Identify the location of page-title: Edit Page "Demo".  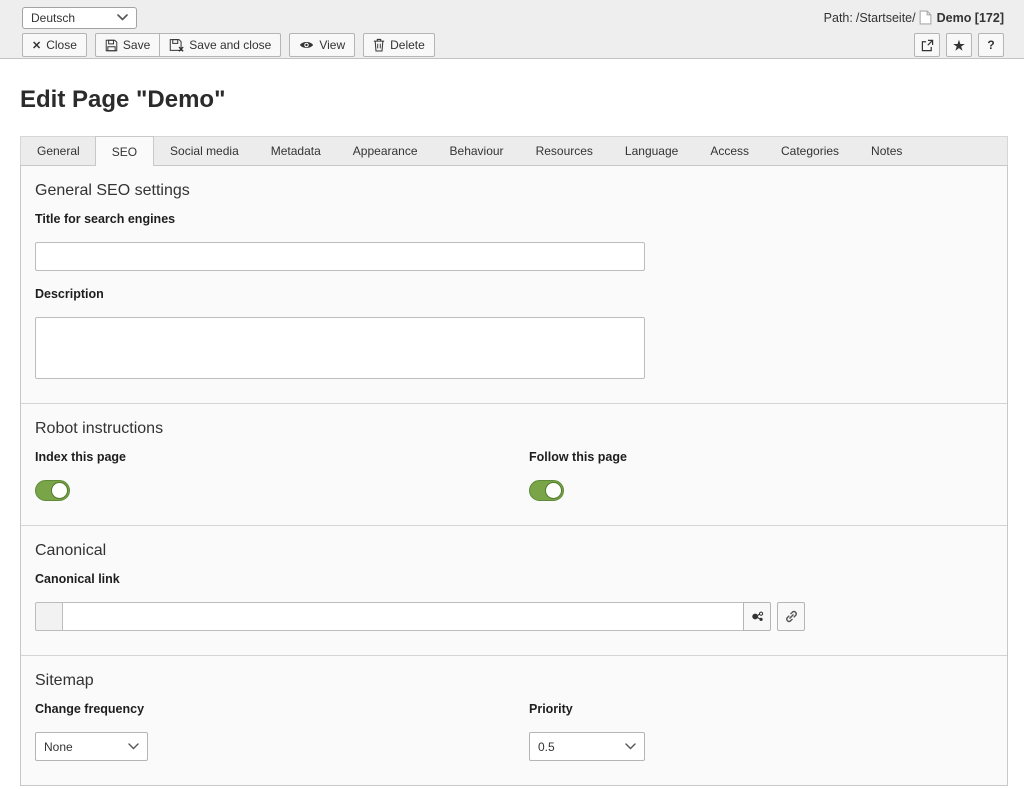
(123, 99).